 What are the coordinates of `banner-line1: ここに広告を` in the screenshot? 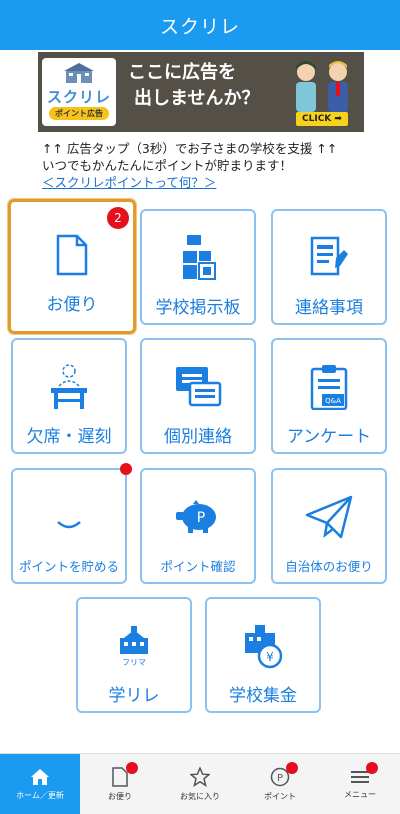 It's located at (182, 72).